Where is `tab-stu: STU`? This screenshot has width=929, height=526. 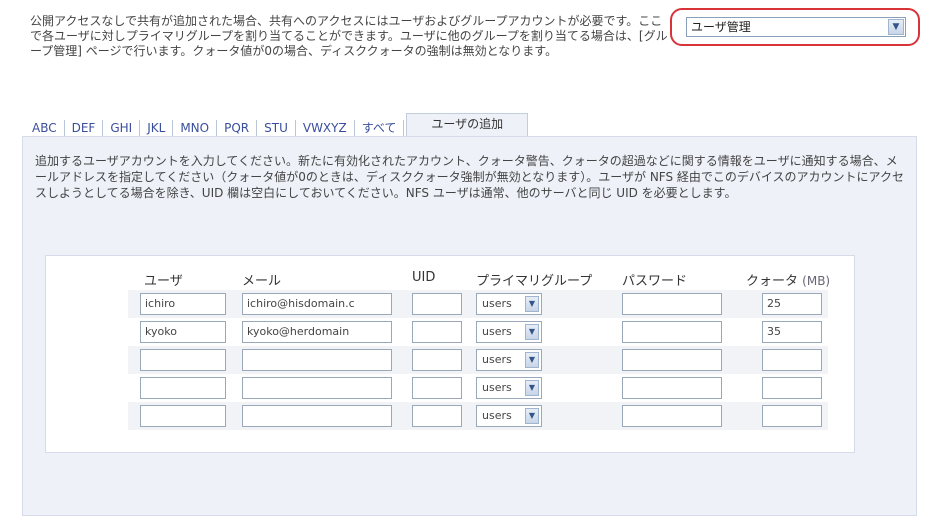
tab-stu: STU is located at coordinates (276, 128).